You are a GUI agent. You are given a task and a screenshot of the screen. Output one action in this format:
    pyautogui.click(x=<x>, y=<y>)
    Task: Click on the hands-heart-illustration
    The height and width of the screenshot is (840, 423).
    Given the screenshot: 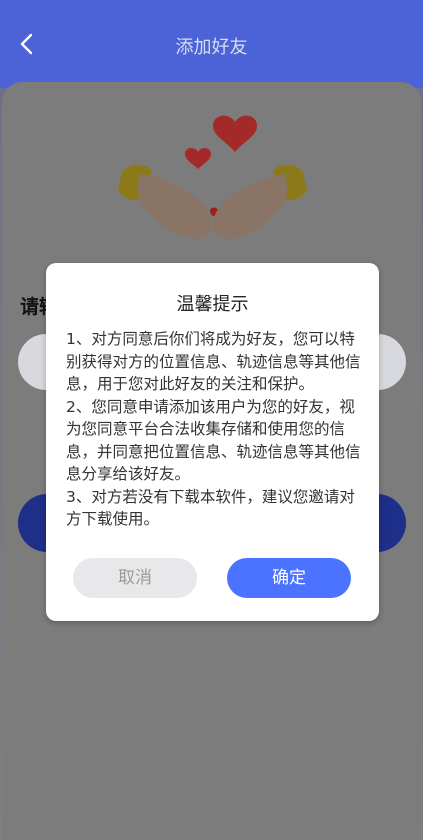 What is the action you would take?
    pyautogui.click(x=212, y=177)
    